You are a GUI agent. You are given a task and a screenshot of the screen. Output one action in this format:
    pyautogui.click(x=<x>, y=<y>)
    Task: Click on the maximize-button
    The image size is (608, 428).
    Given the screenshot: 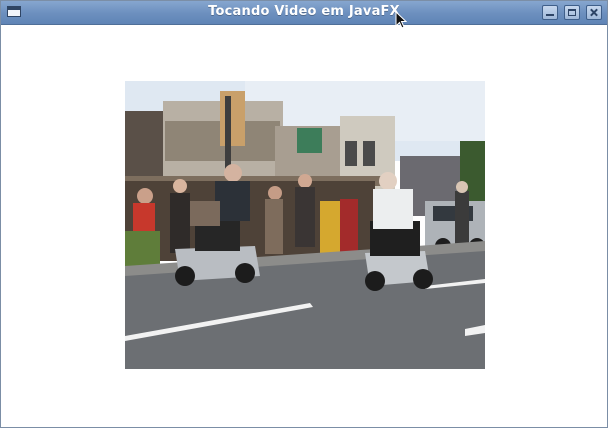 What is the action you would take?
    pyautogui.click(x=572, y=12)
    